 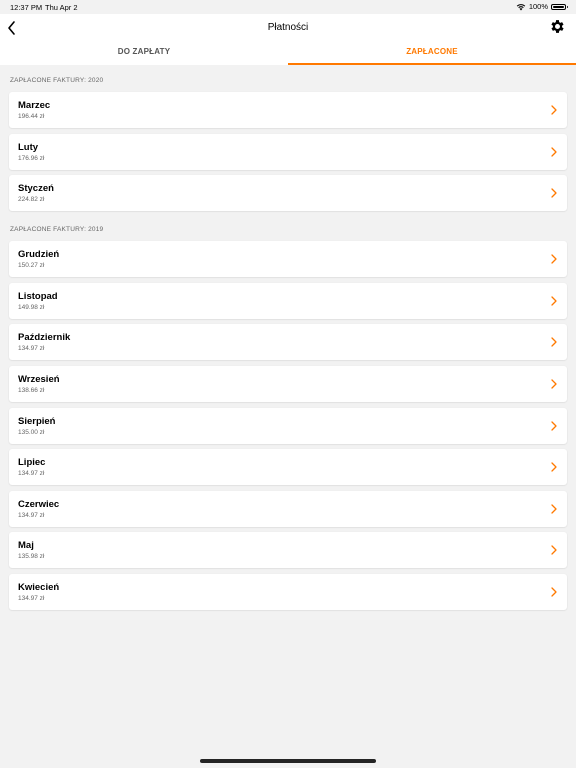 What do you see at coordinates (288, 259) in the screenshot?
I see `invoice-month-row: Grudzień 150.27 zł` at bounding box center [288, 259].